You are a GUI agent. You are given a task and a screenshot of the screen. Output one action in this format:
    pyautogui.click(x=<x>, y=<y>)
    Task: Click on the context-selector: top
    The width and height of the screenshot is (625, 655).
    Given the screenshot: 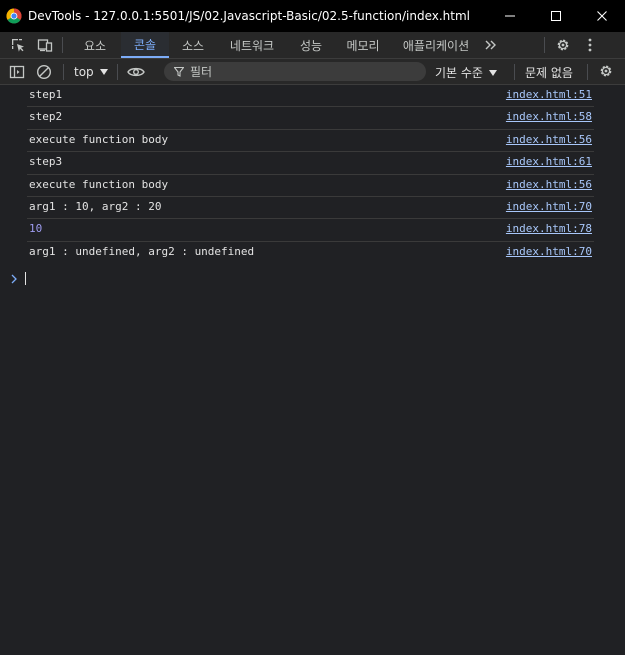 What is the action you would take?
    pyautogui.click(x=91, y=72)
    